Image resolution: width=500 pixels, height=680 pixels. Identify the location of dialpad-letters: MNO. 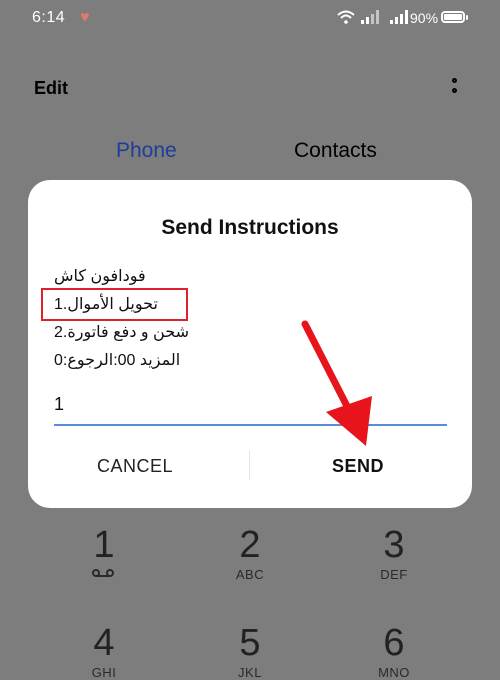
(394, 672).